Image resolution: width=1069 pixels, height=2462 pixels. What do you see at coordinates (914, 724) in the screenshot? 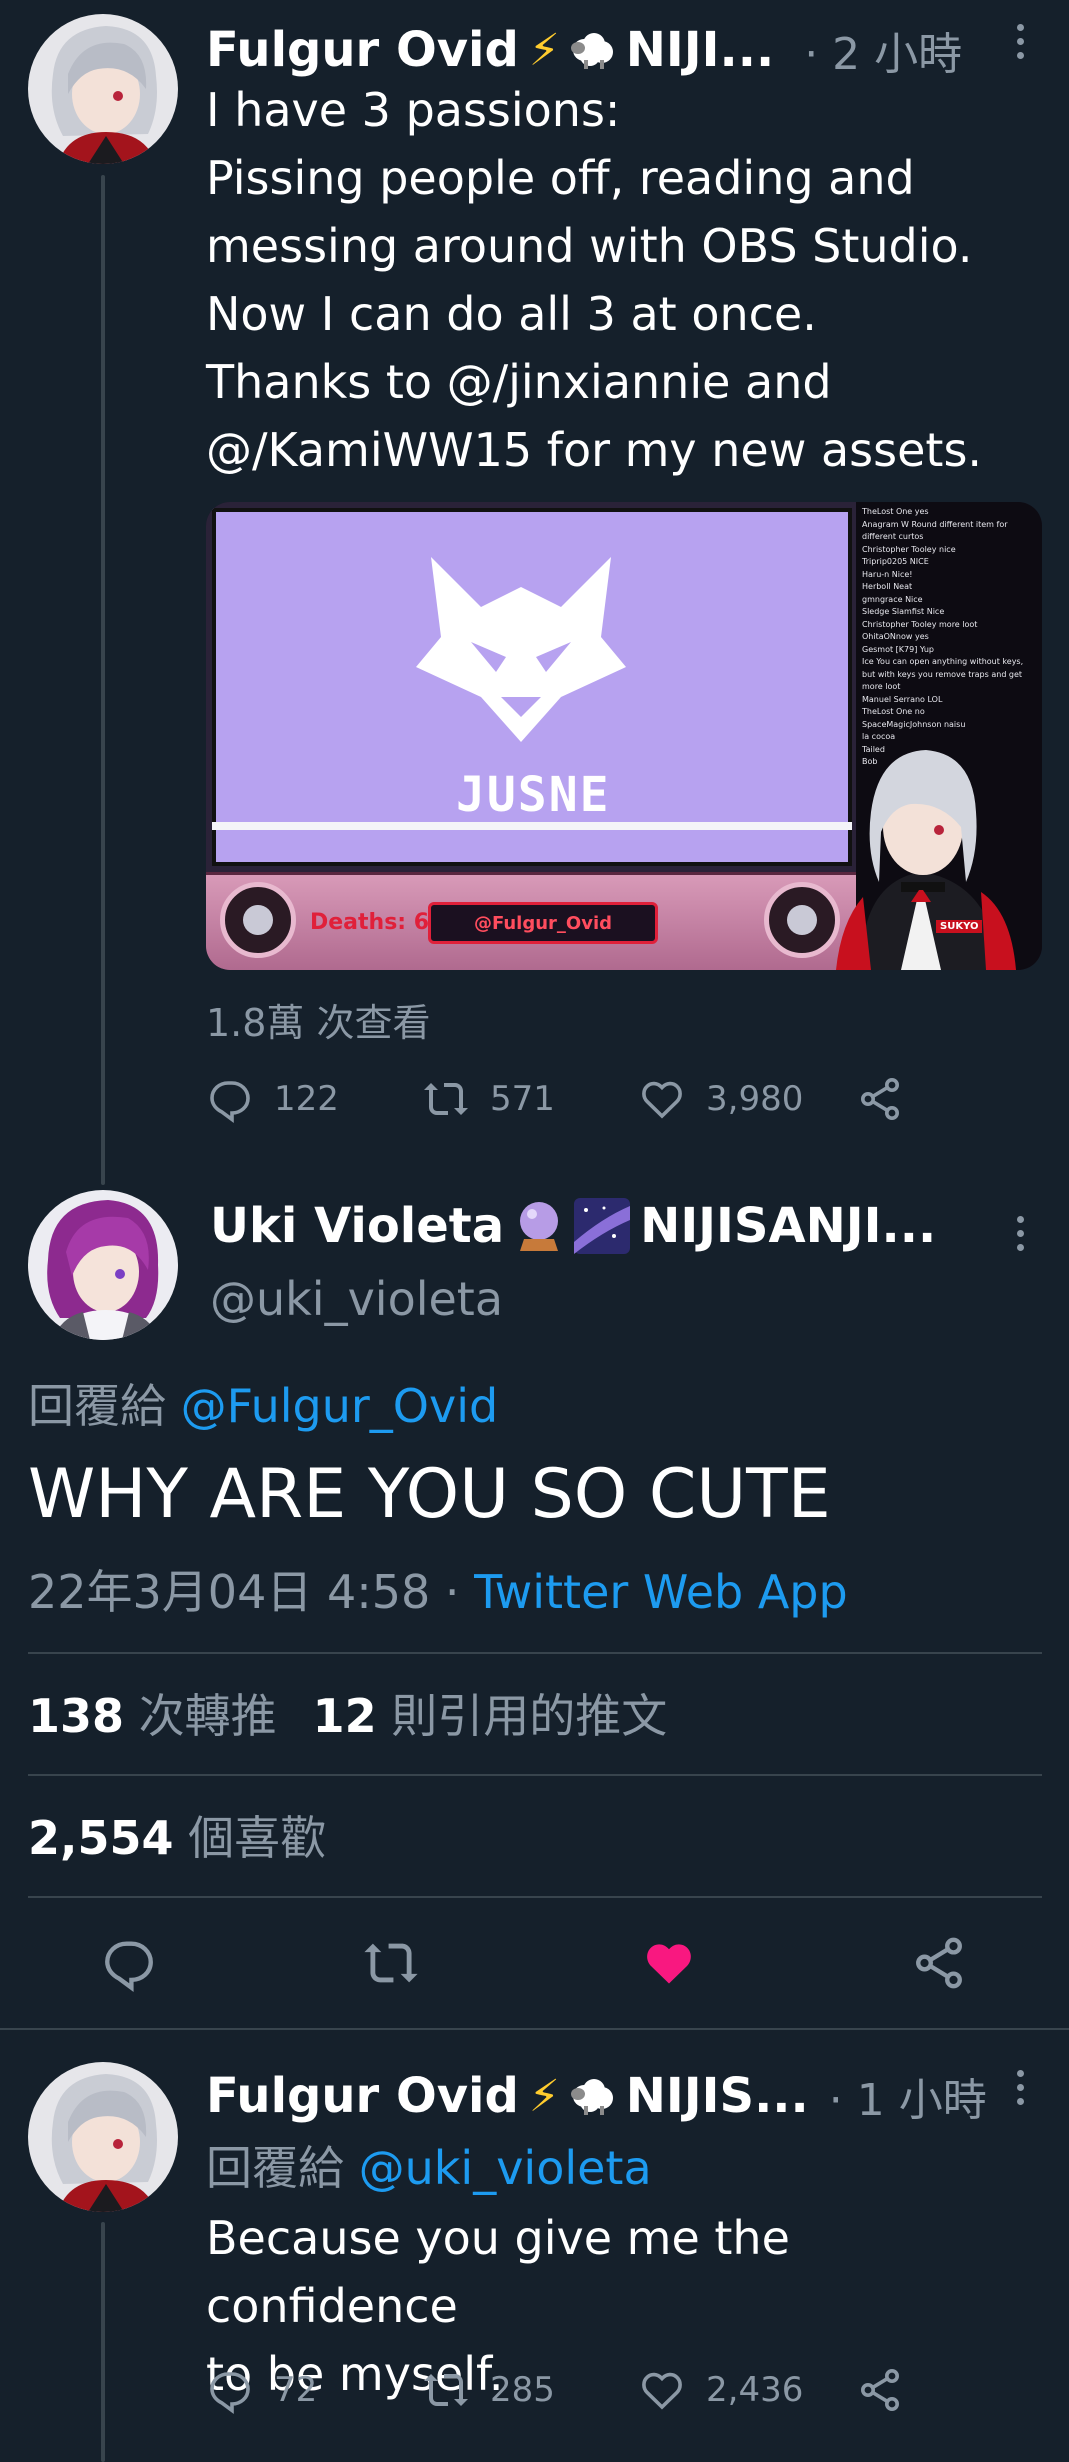
I see `chat-line: SpaceMagicJohnson naisu` at bounding box center [914, 724].